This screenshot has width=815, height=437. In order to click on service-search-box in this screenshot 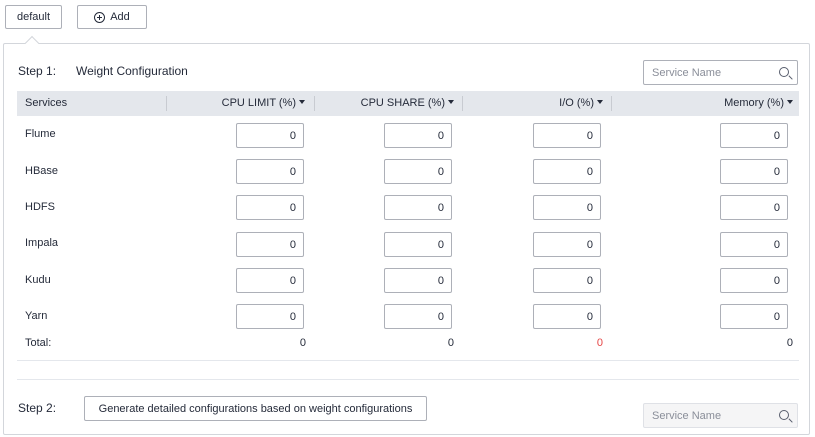, I will do `click(720, 72)`.